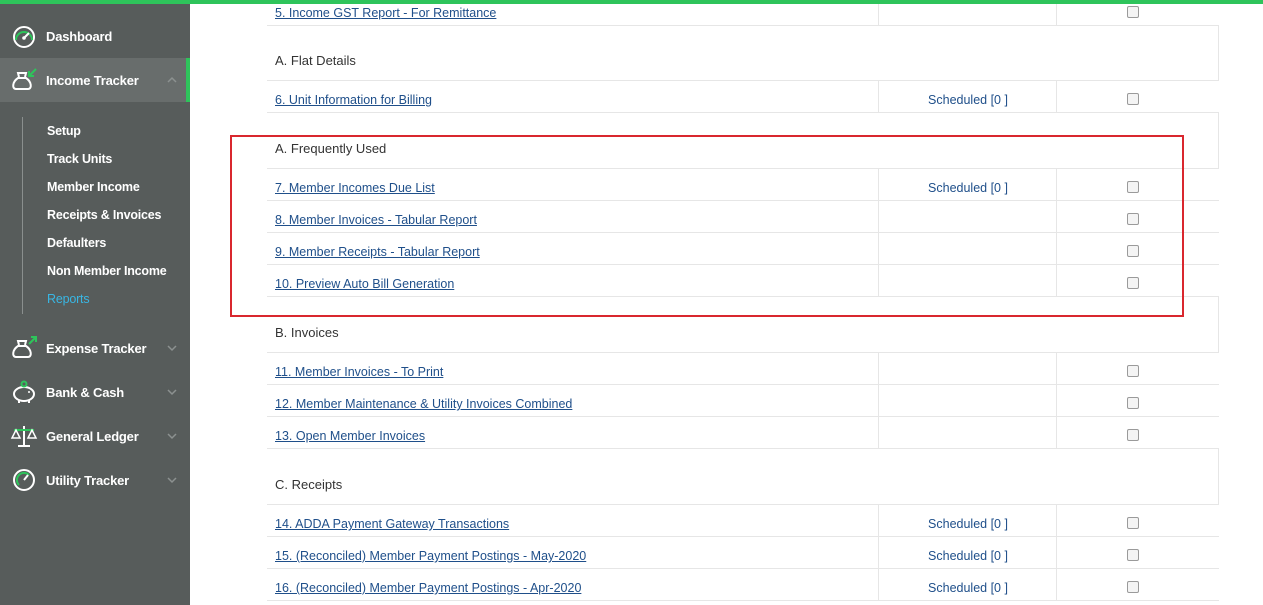  I want to click on submenu-item-defaulters: Defaulters, so click(76, 243).